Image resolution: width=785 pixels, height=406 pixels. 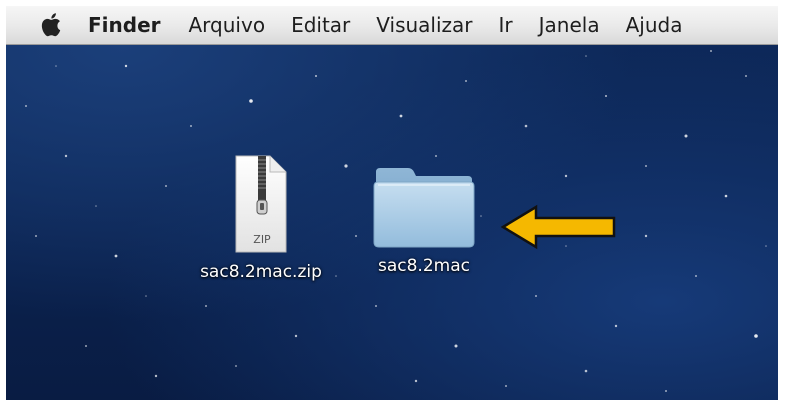 What do you see at coordinates (261, 204) in the screenshot?
I see `zip-file-icon: ZIP` at bounding box center [261, 204].